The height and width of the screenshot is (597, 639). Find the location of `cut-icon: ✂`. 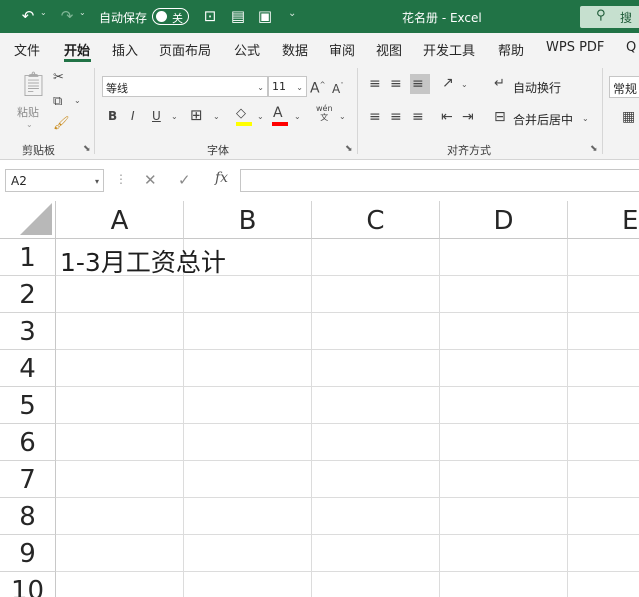

cut-icon: ✂ is located at coordinates (58, 78).